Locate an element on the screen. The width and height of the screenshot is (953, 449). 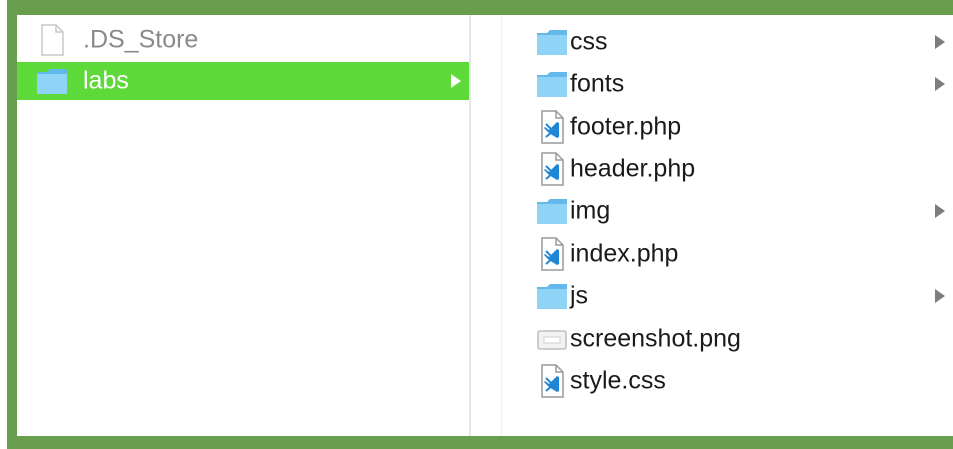
folder-item-img: img is located at coordinates (727, 211).